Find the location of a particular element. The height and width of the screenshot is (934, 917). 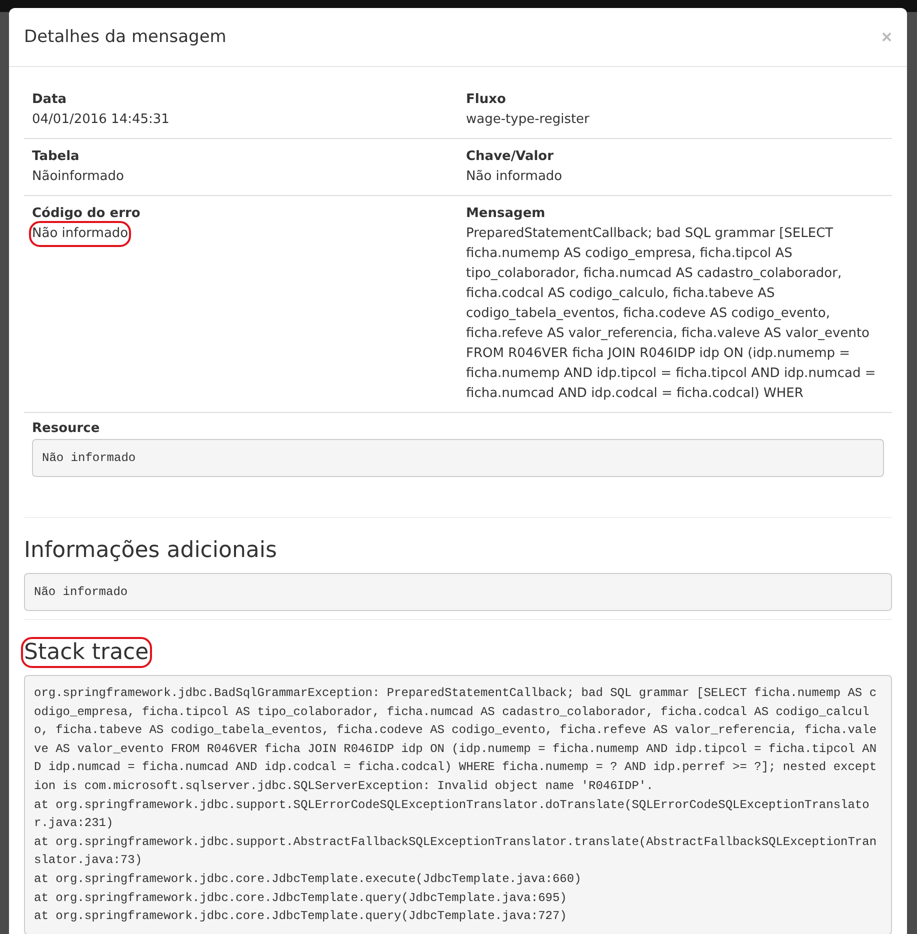

field-value: Nãoinformado is located at coordinates (78, 177).